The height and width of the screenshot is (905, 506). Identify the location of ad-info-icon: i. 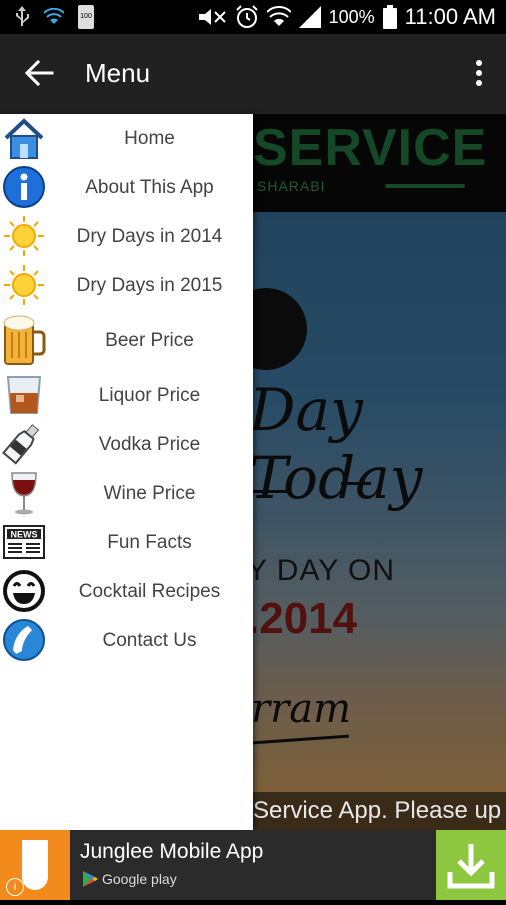
(15, 887).